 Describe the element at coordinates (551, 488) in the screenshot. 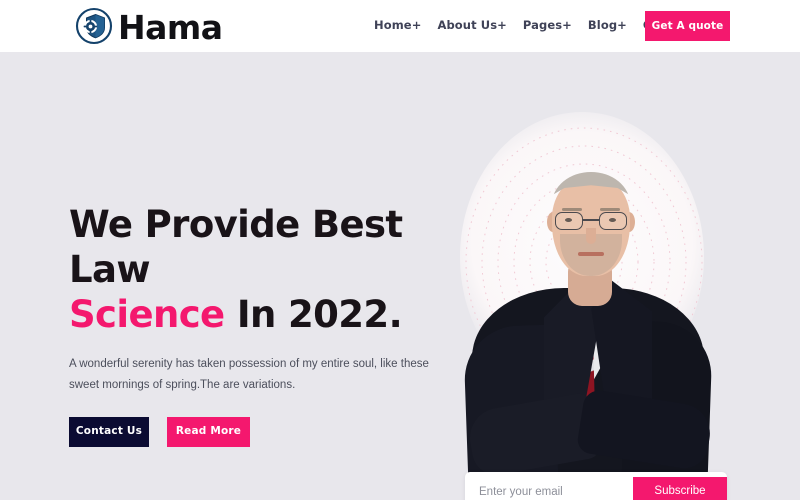

I see `email-field` at that location.